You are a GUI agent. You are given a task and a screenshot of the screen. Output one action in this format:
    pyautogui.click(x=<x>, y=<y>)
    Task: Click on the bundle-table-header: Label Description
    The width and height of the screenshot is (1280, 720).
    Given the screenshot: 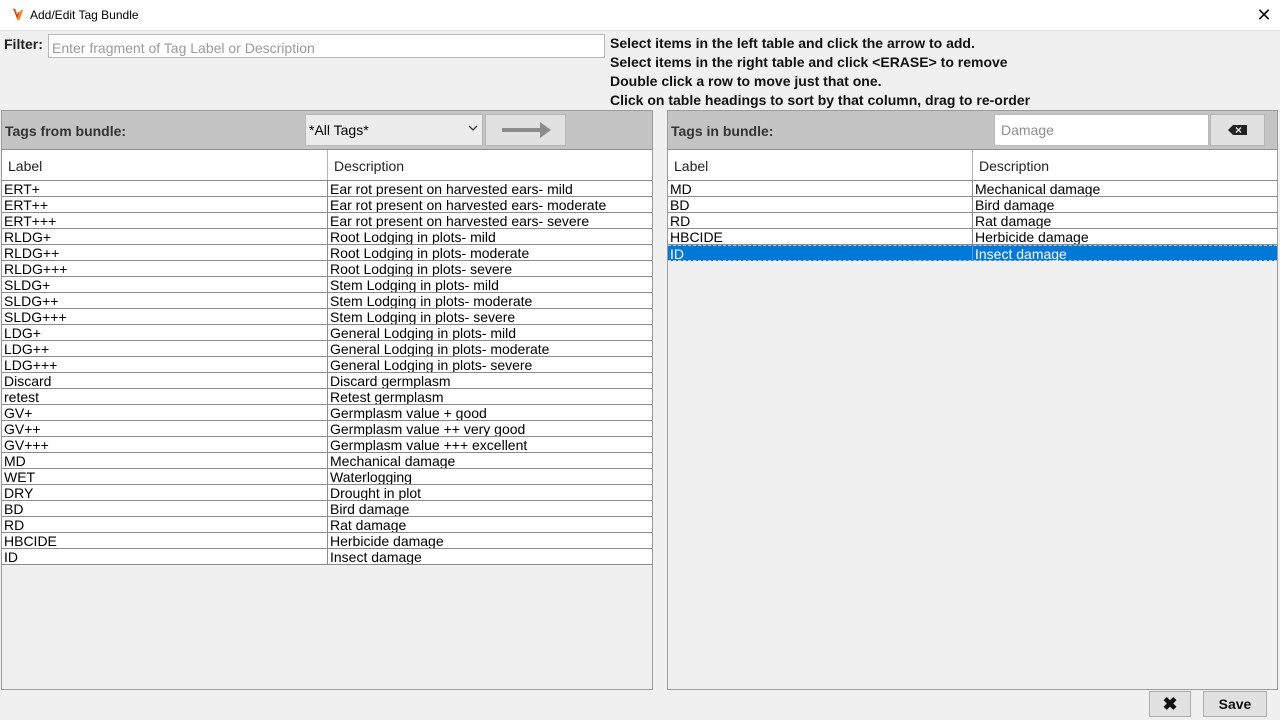 What is the action you would take?
    pyautogui.click(x=972, y=165)
    